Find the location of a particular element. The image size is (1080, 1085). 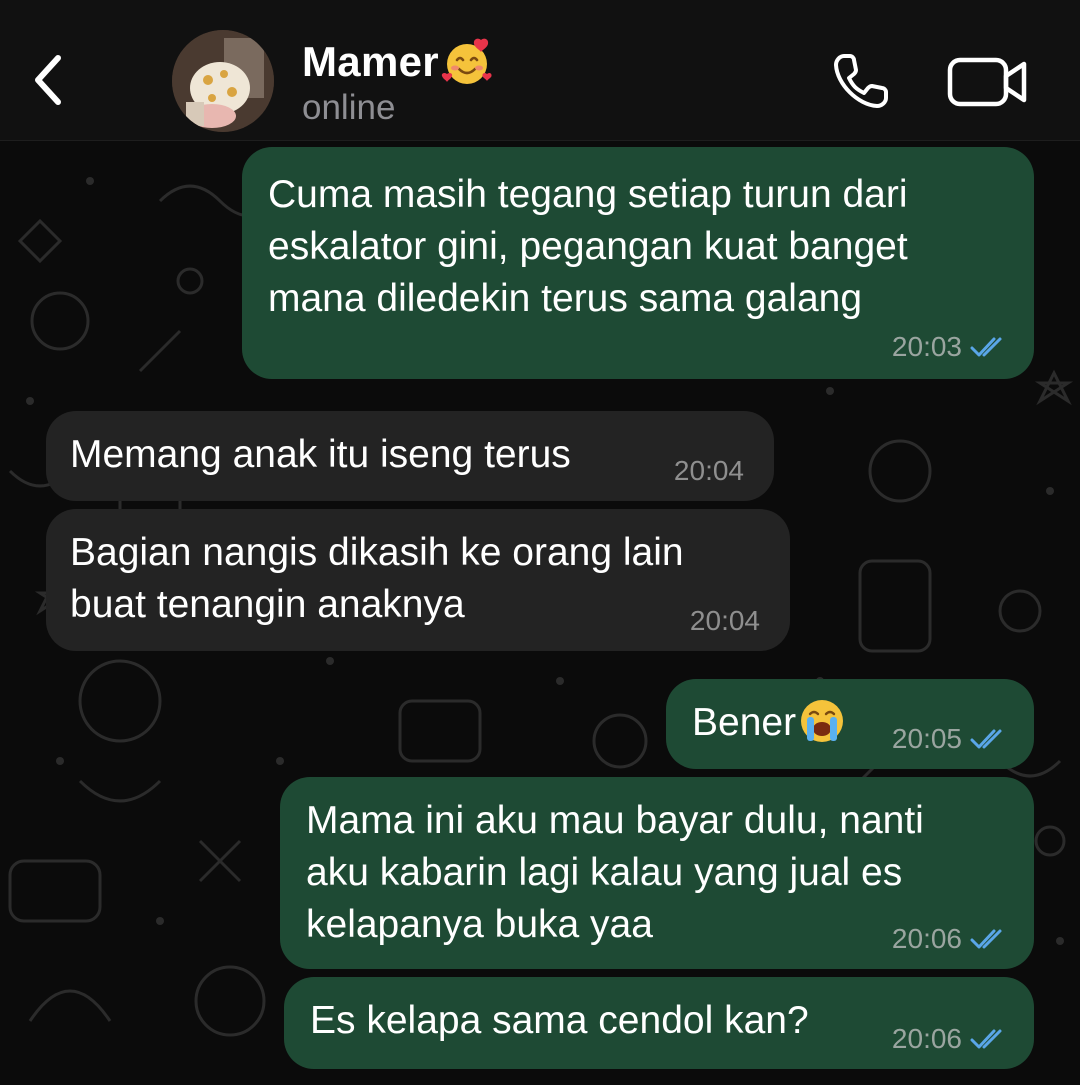

voice-call-button is located at coordinates (860, 82).